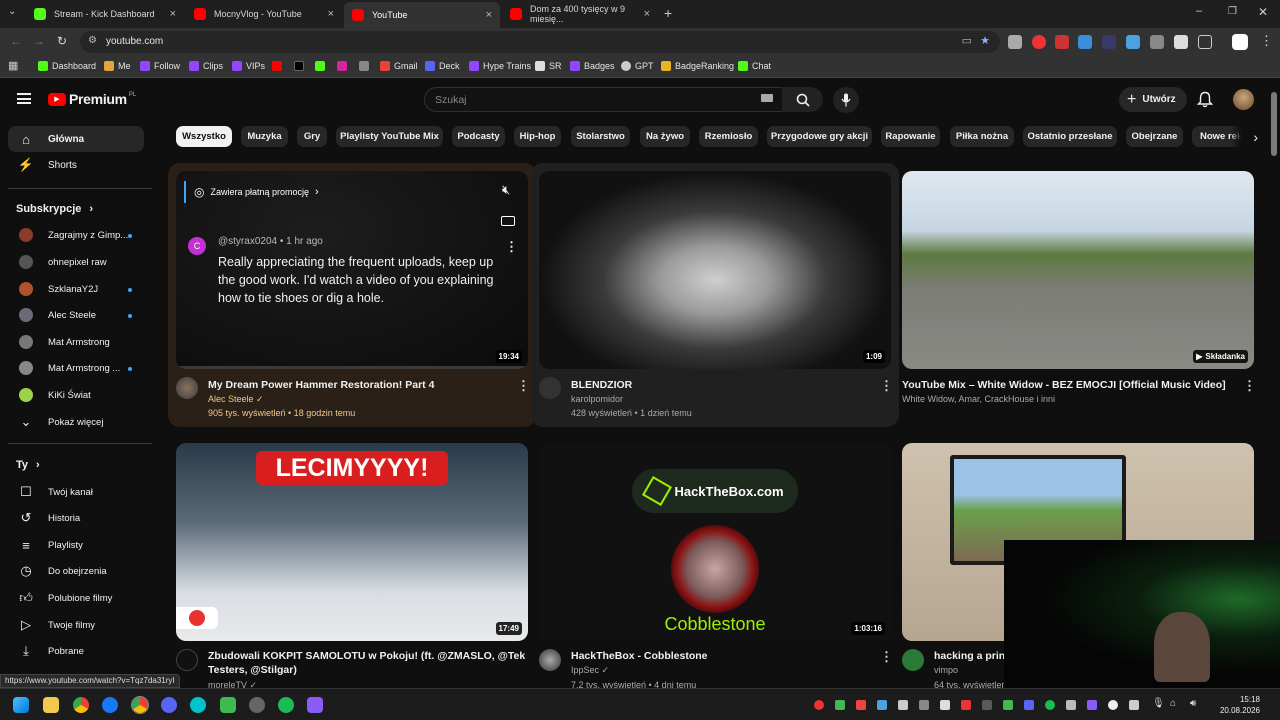 This screenshot has width=1280, height=720. What do you see at coordinates (252, 670) in the screenshot?
I see `video-title-line2: Testers, @Stilgar)` at bounding box center [252, 670].